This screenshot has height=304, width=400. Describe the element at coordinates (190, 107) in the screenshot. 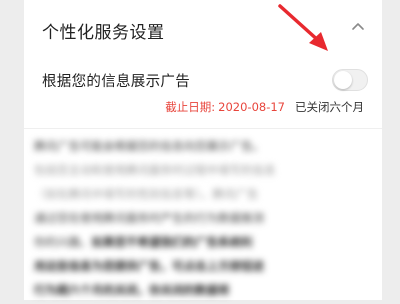

I see `expiry-label: 截止日期:` at that location.